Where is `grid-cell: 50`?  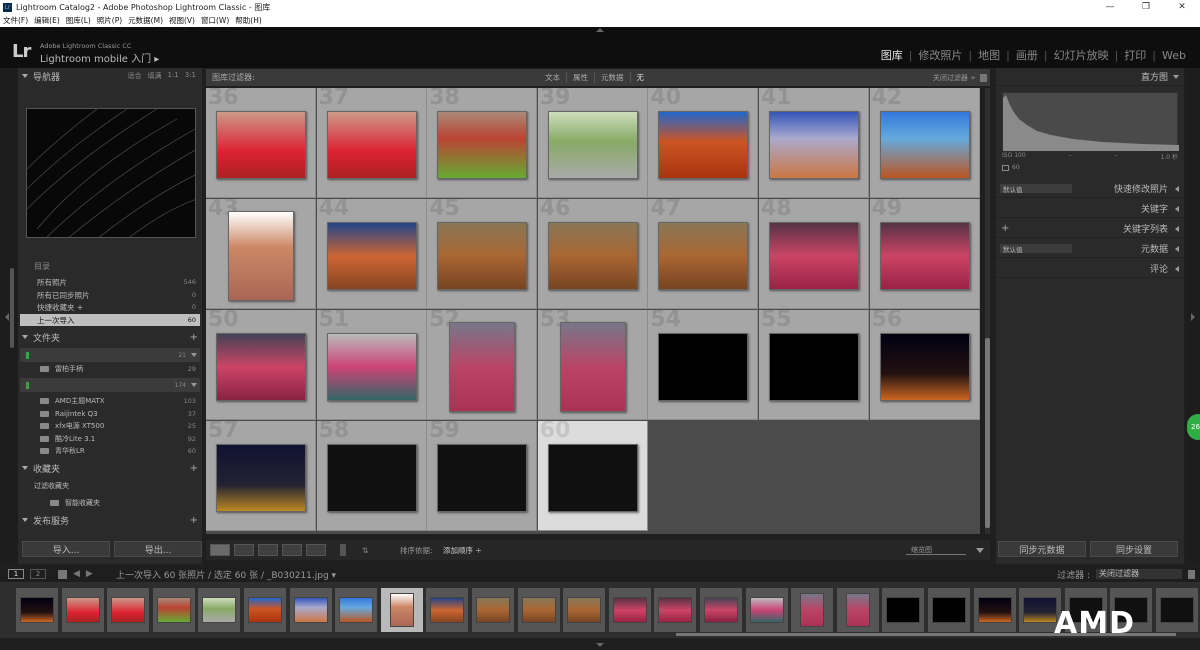 grid-cell: 50 is located at coordinates (261, 365).